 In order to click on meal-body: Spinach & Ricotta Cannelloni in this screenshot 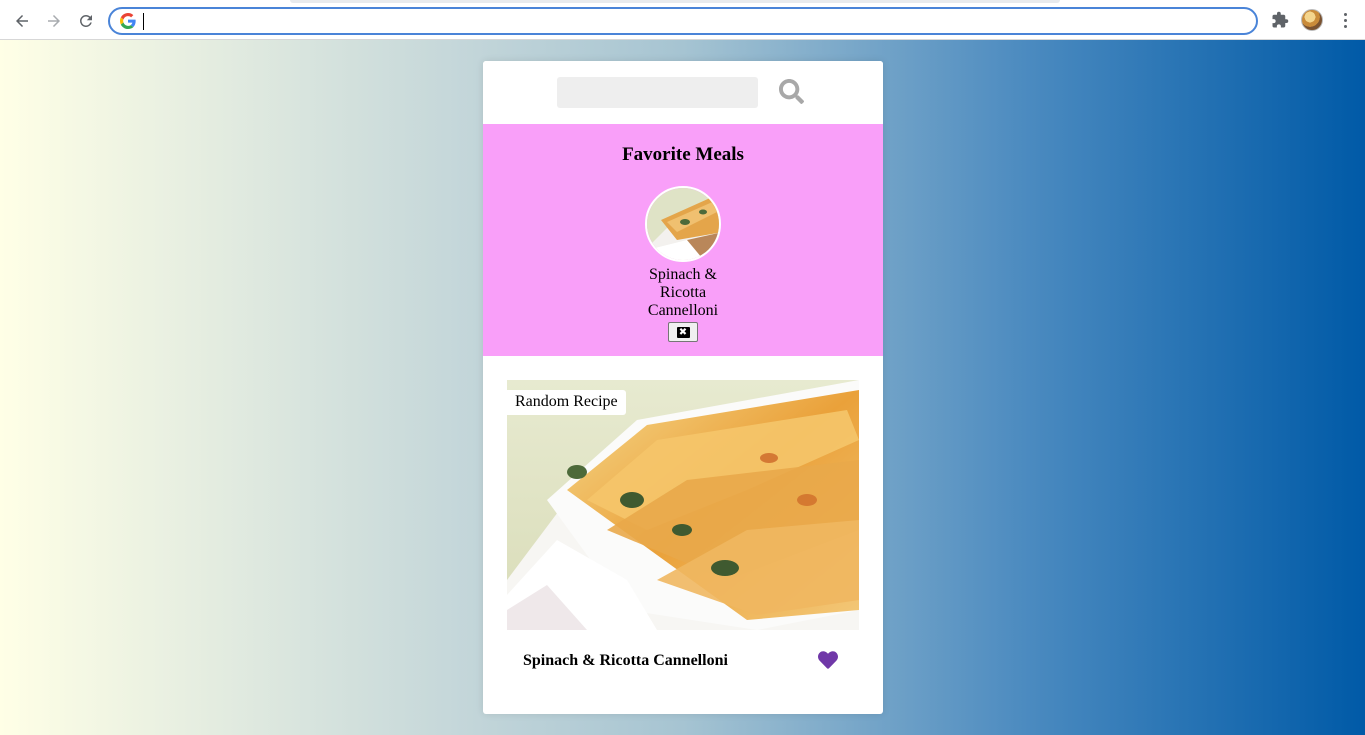, I will do `click(683, 661)`.